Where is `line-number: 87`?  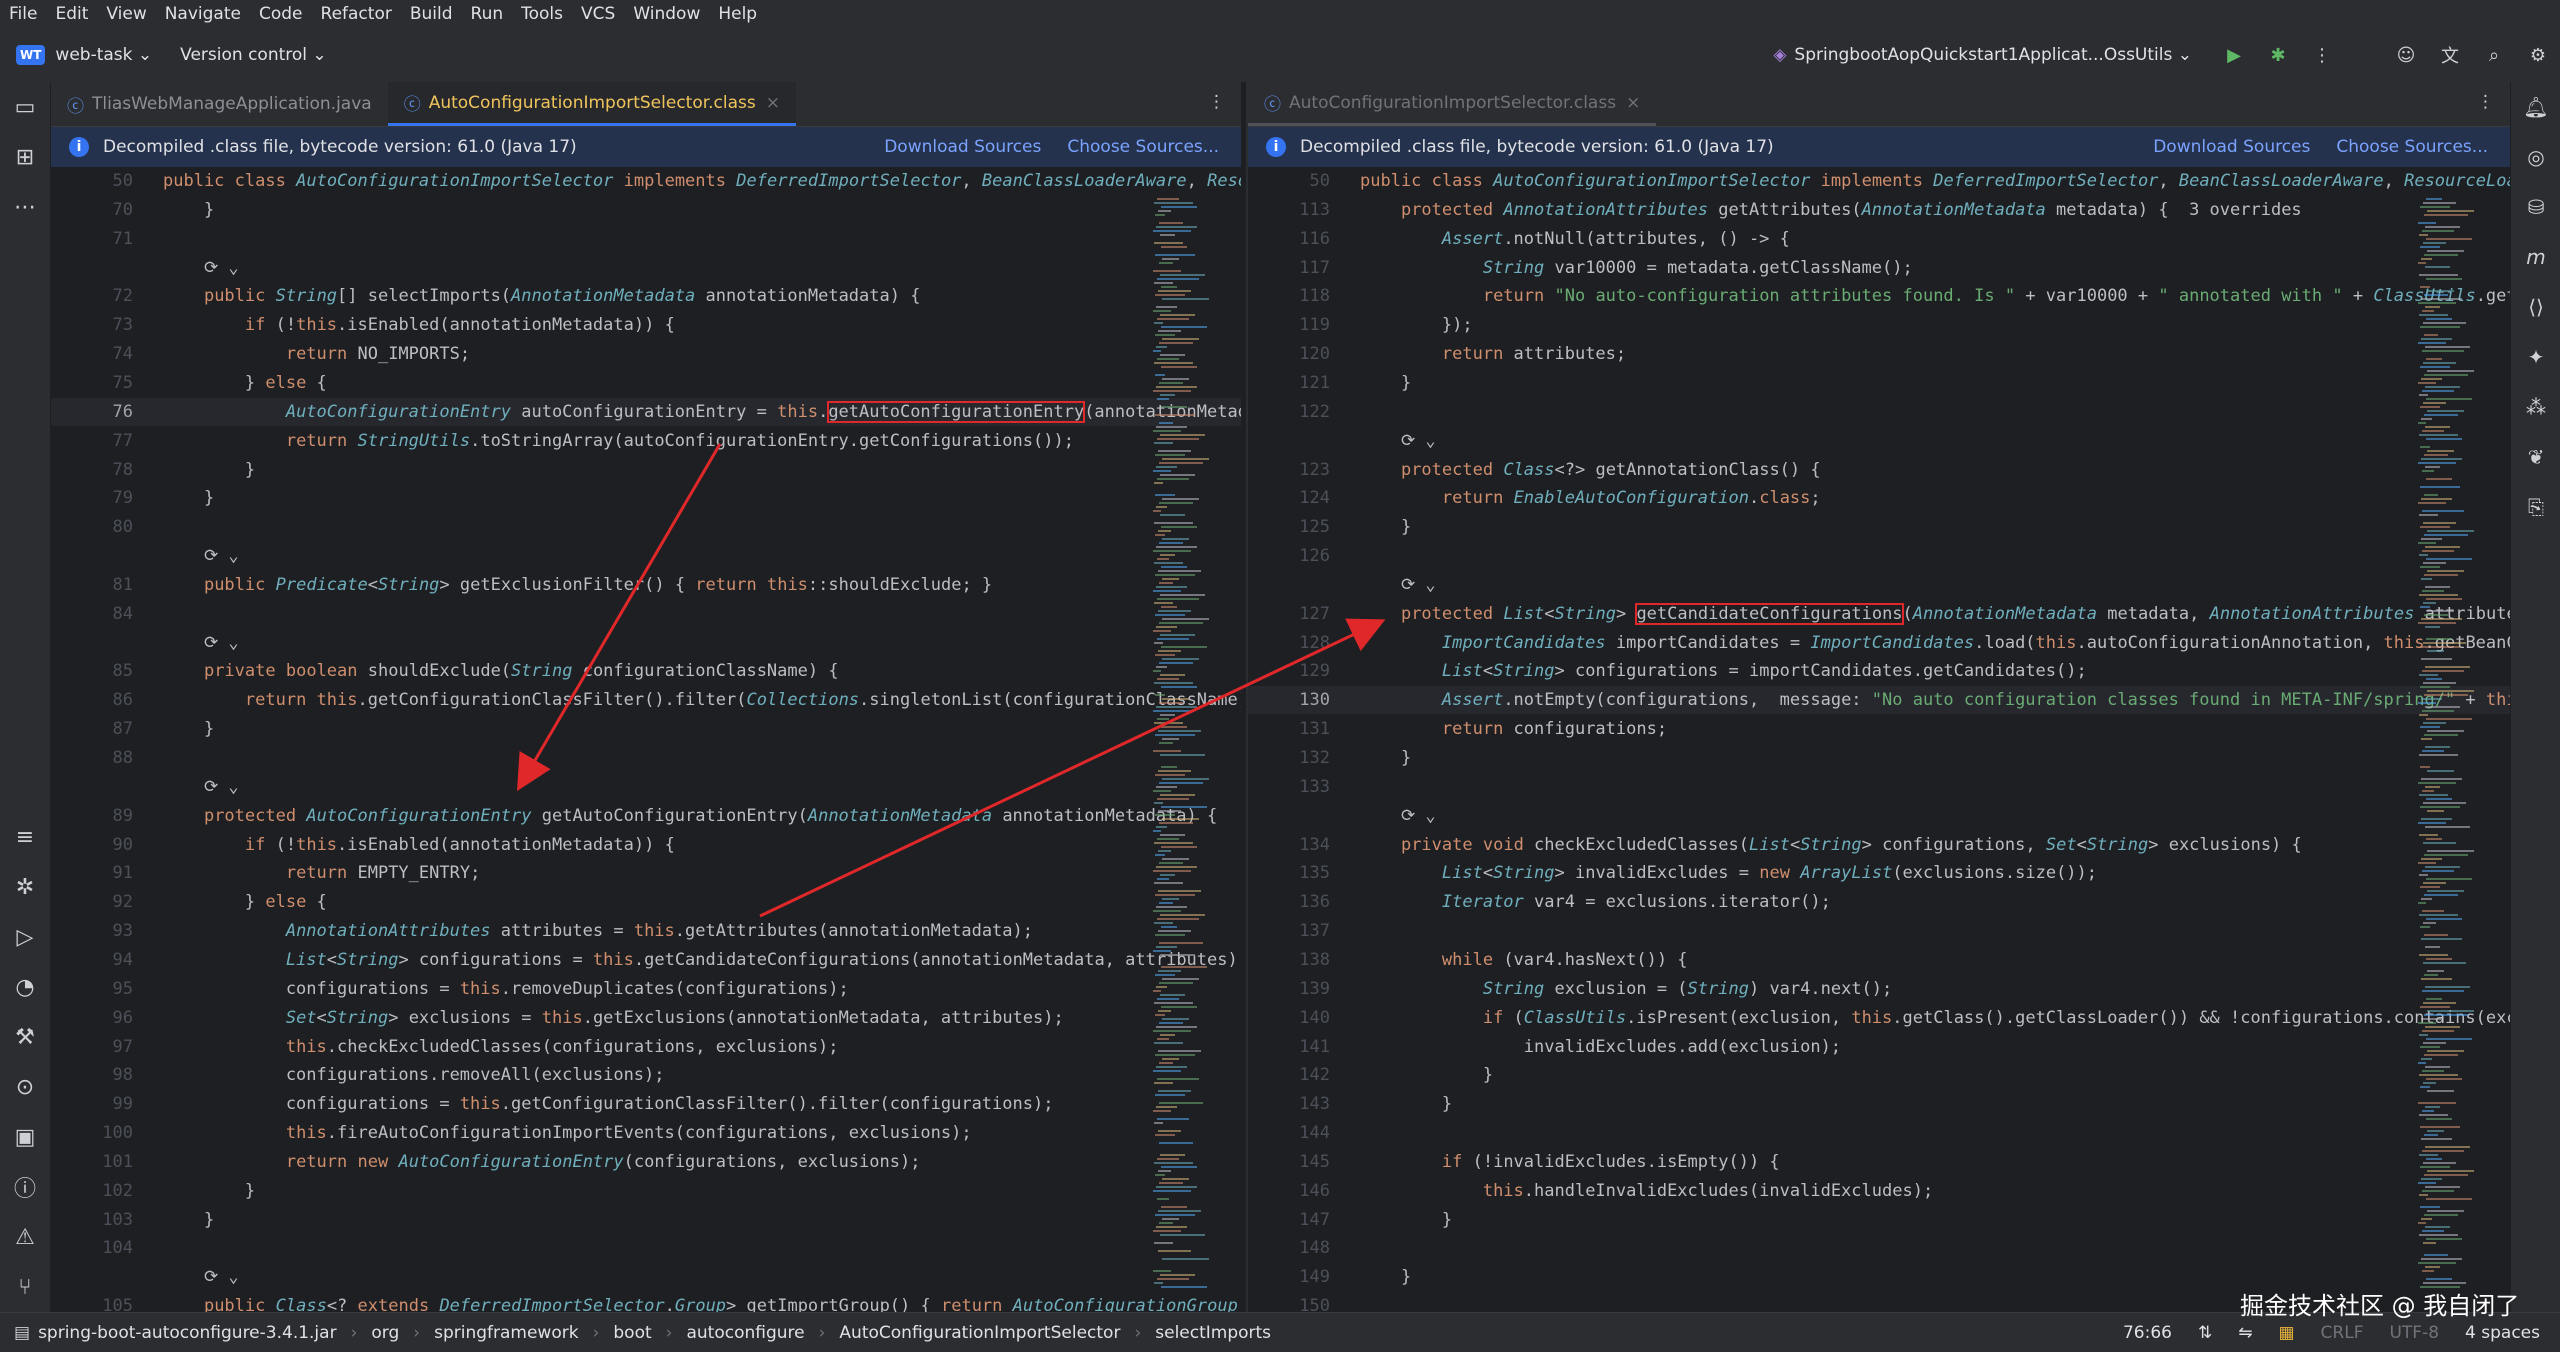
line-number: 87 is located at coordinates (96, 729).